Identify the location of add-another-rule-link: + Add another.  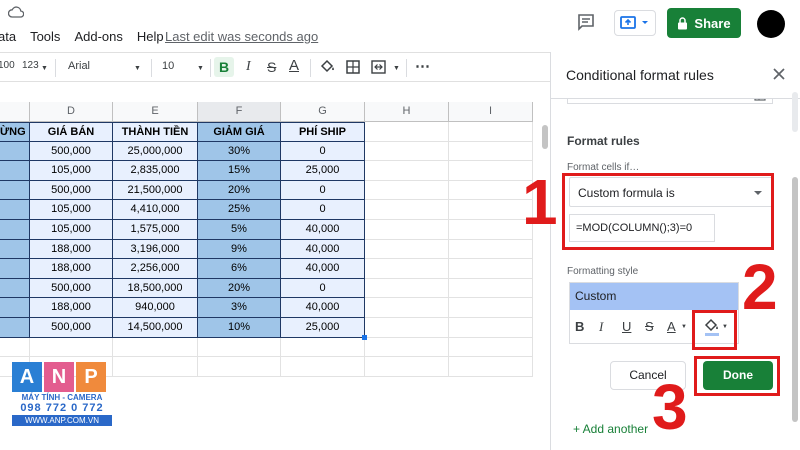
(610, 429).